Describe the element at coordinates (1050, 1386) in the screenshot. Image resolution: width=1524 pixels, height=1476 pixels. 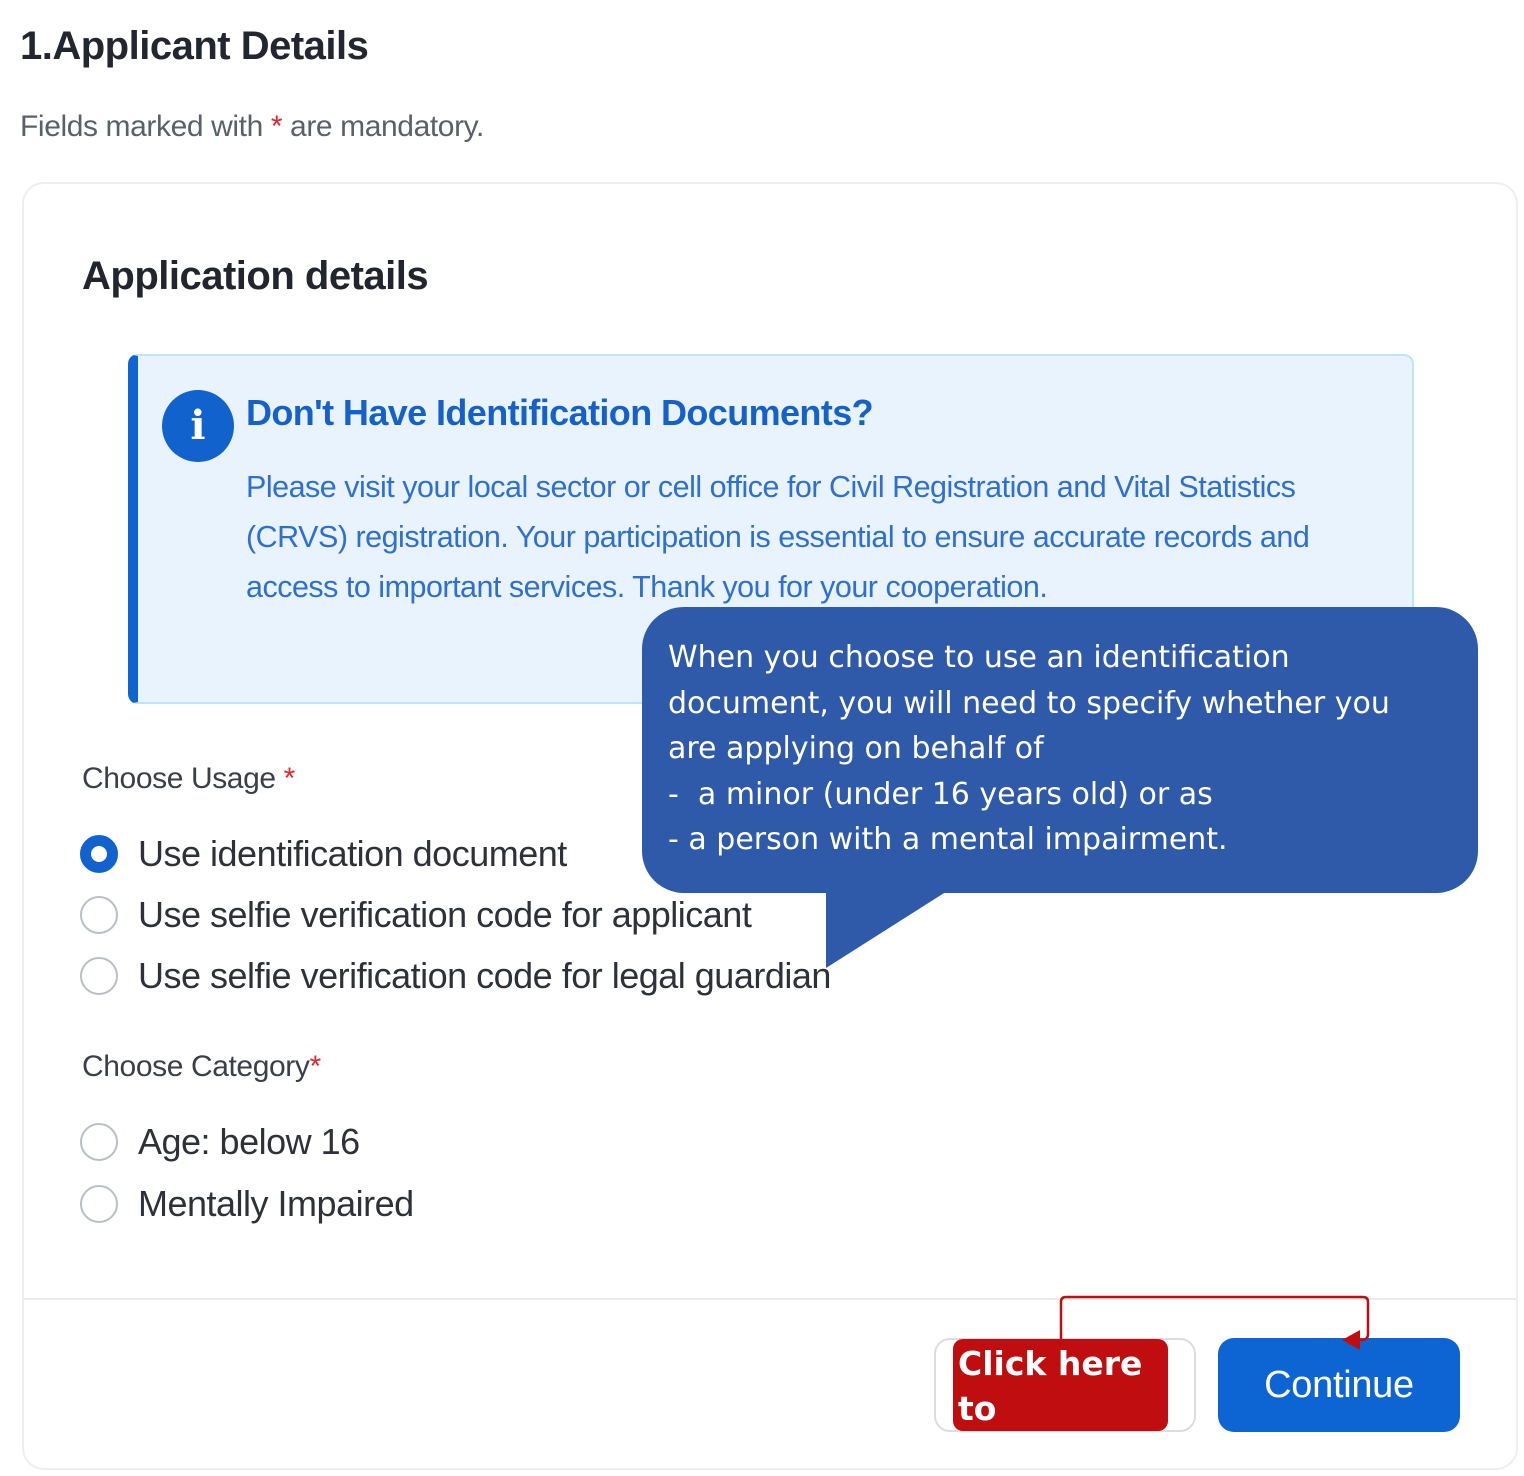
I see `annotation-line: Click here to` at that location.